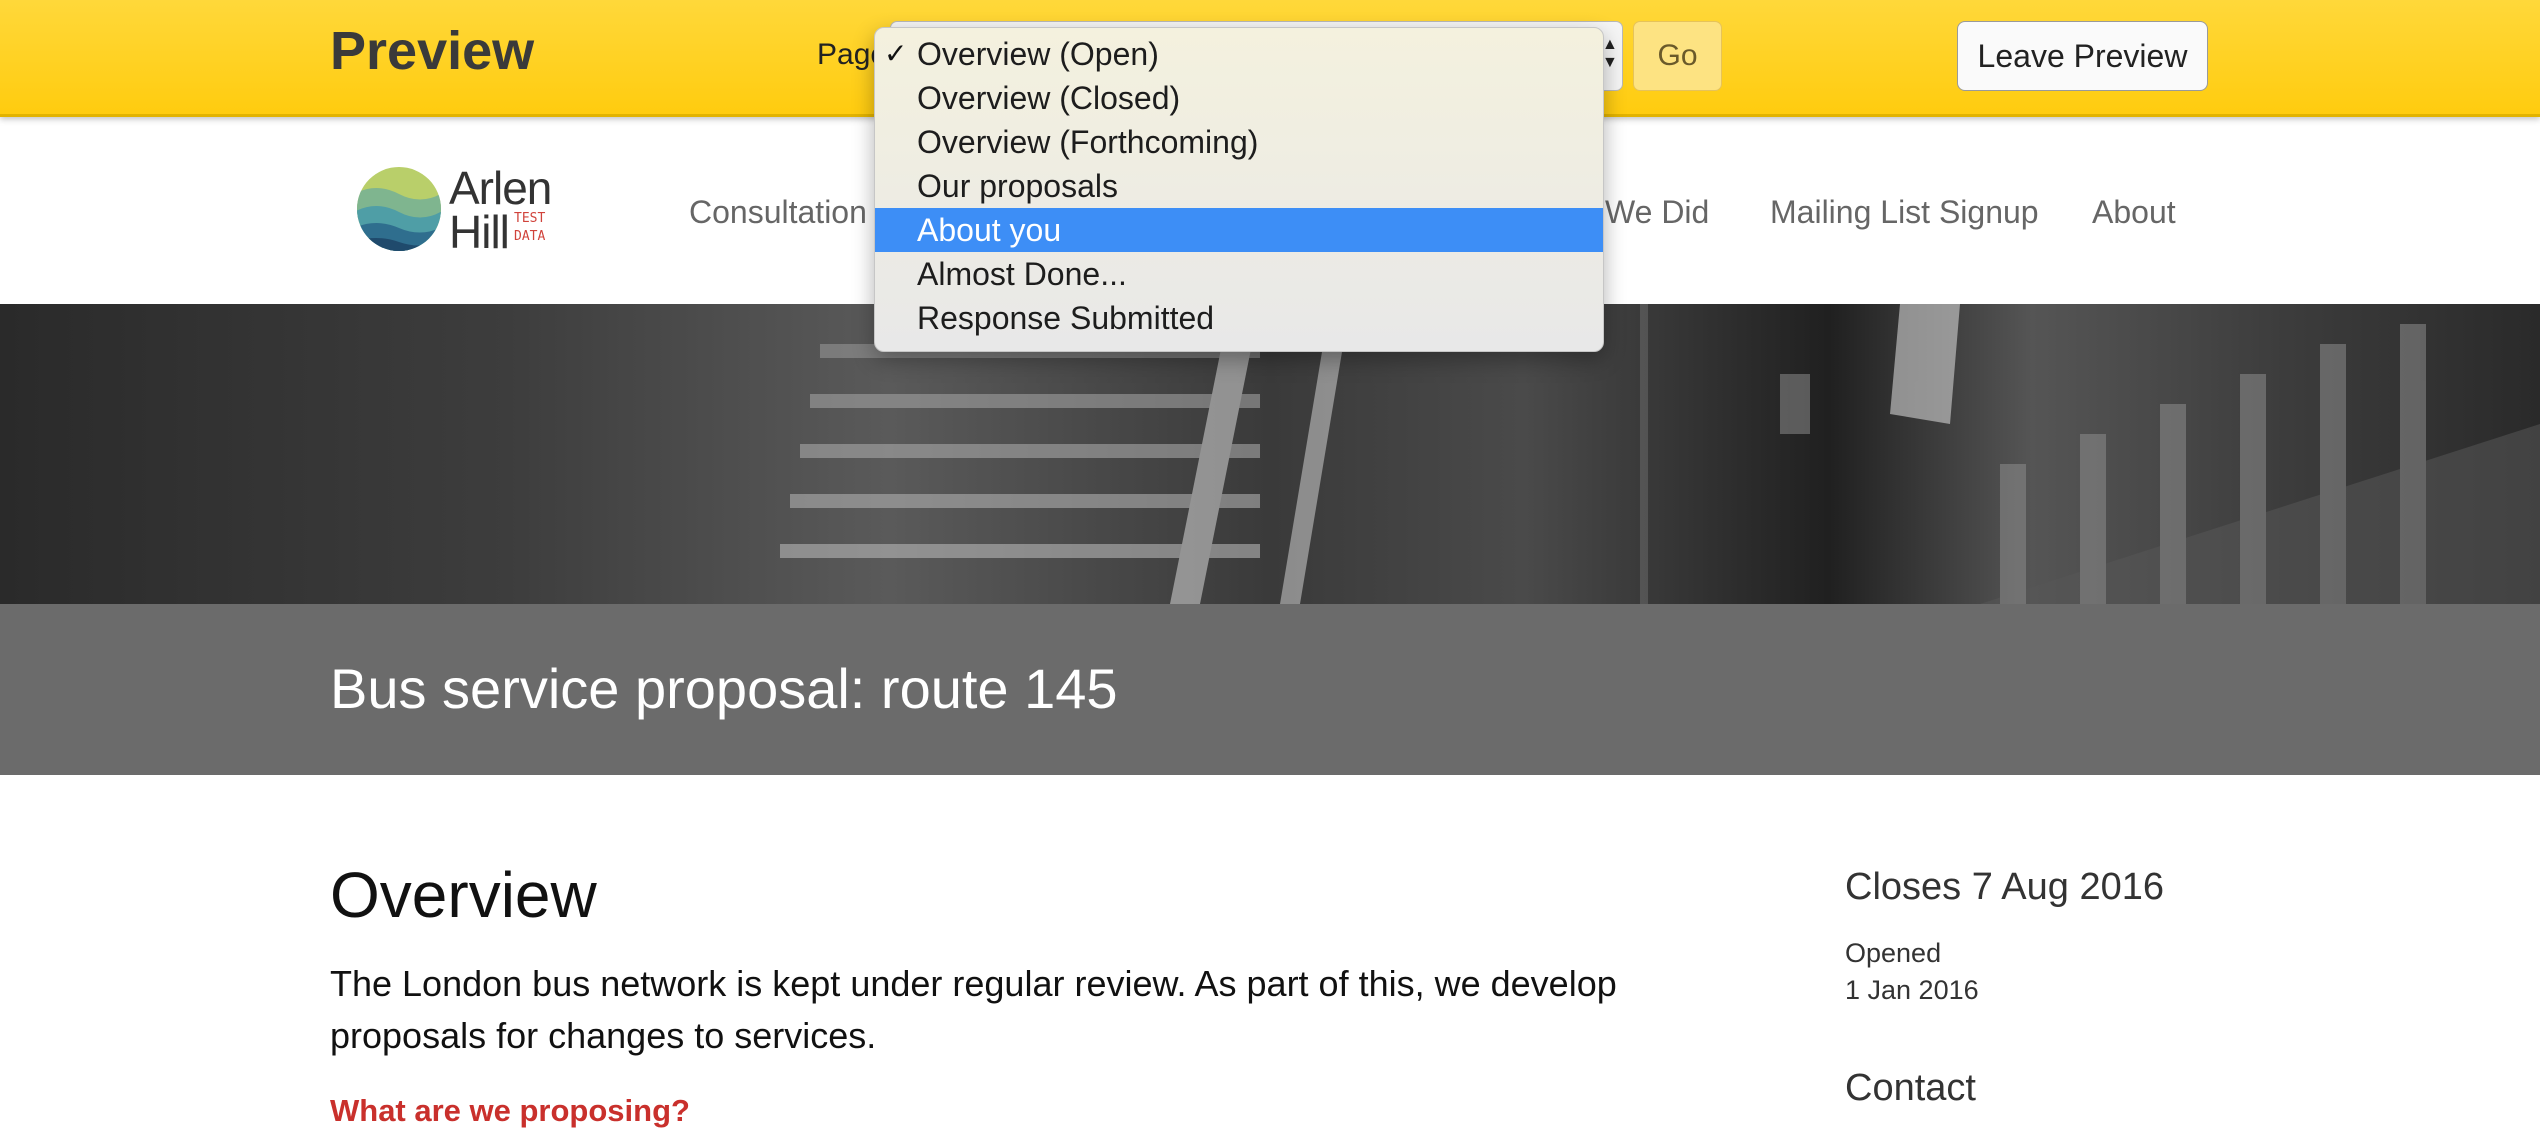 The width and height of the screenshot is (2540, 1142). Describe the element at coordinates (1677, 56) in the screenshot. I see `go-button: Go` at that location.